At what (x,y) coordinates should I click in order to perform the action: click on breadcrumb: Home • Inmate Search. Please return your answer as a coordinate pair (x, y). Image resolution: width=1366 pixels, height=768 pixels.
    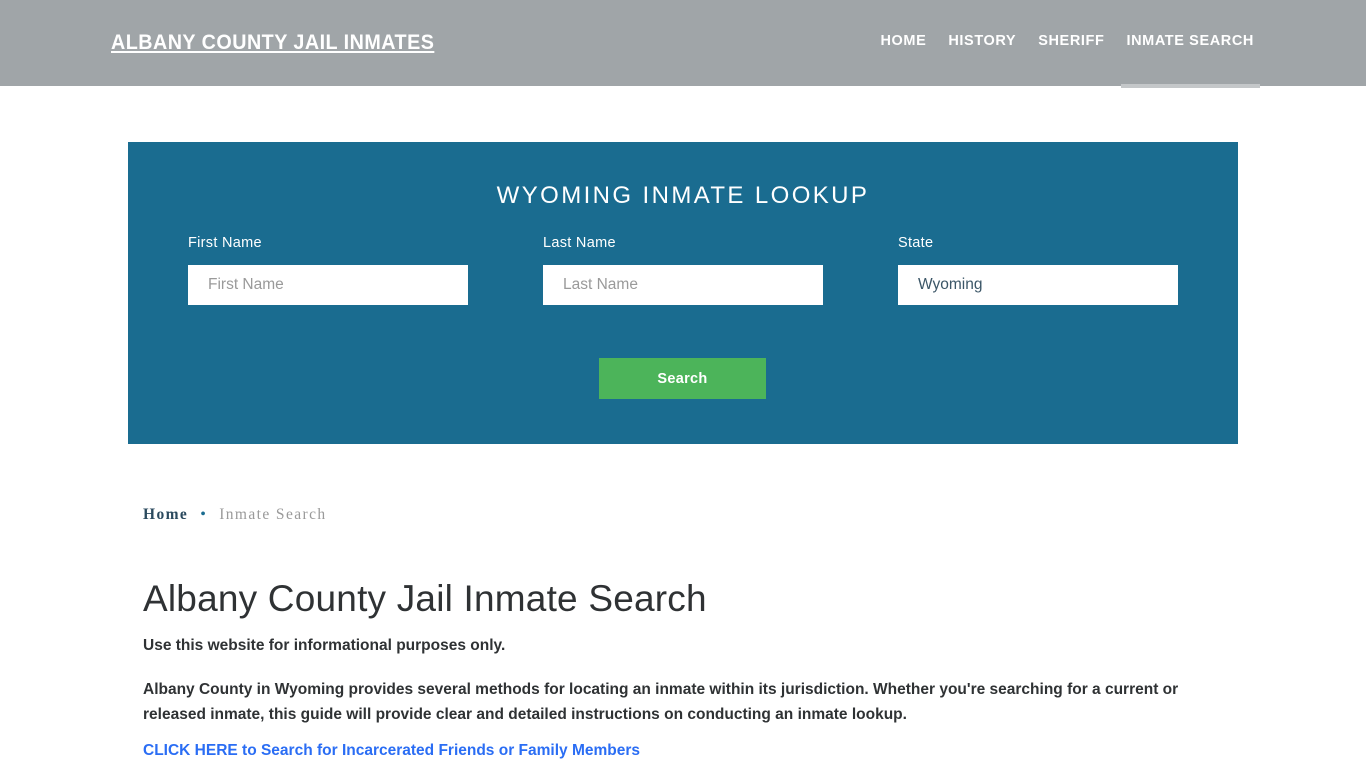
    Looking at the image, I should click on (235, 515).